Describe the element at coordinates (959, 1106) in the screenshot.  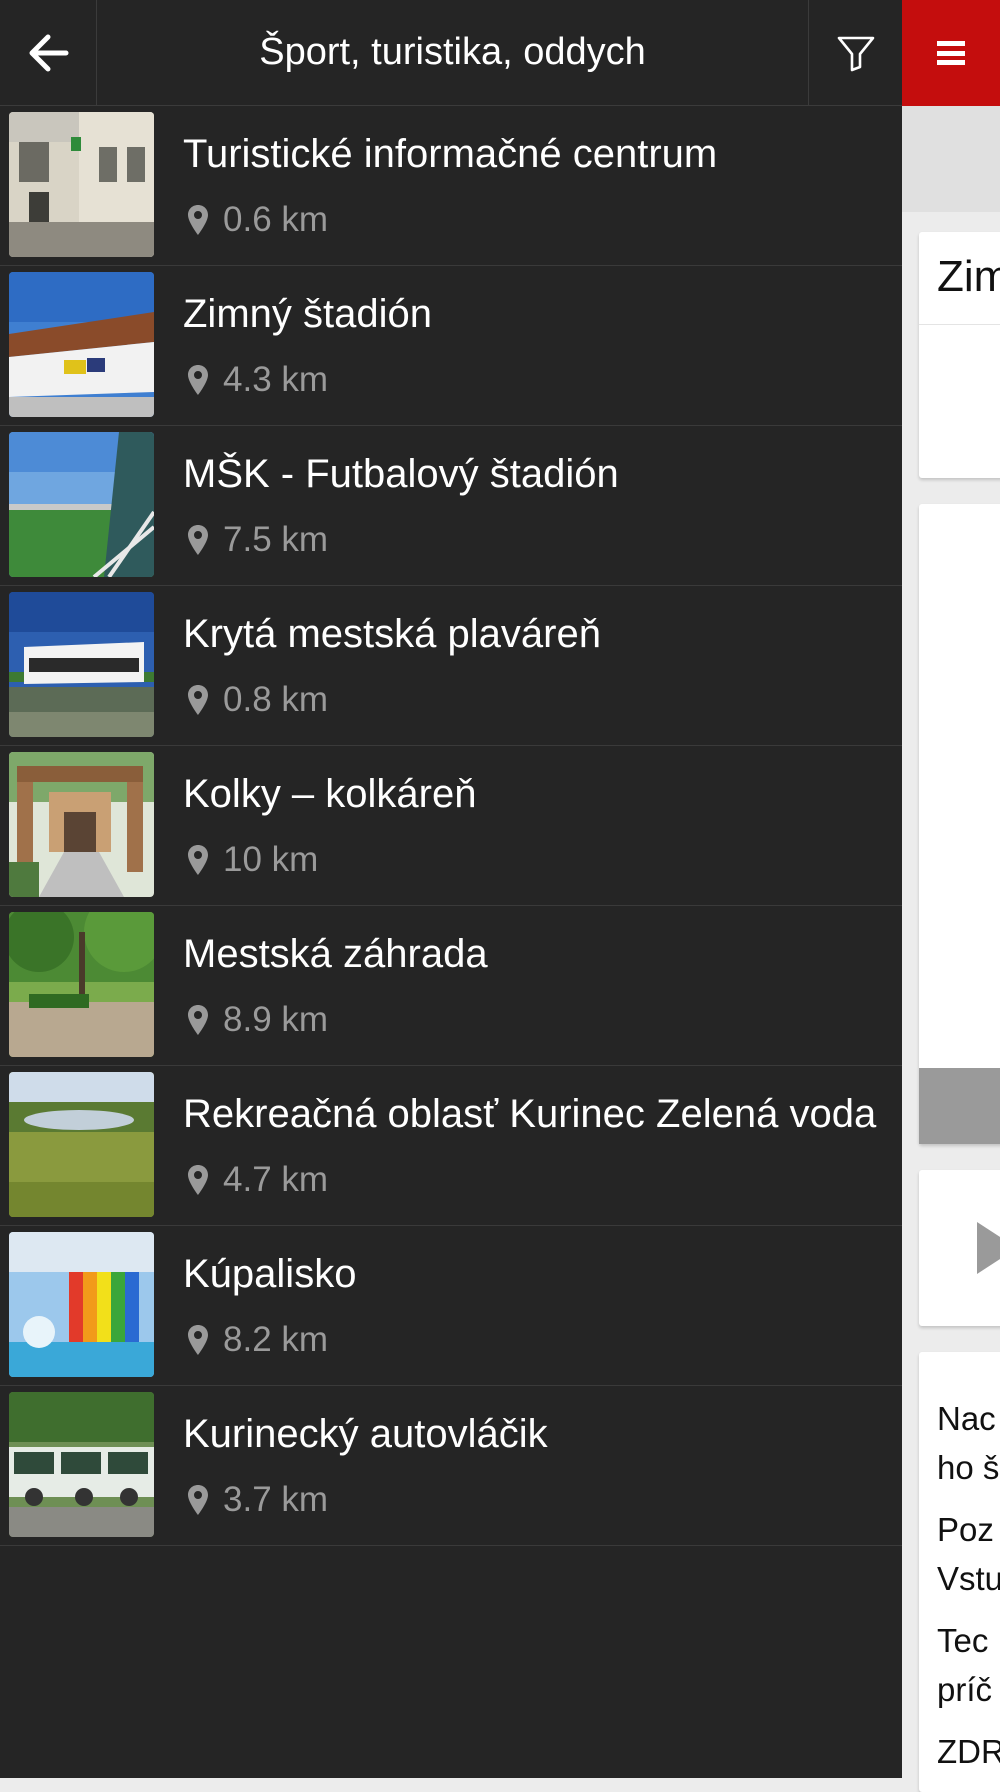
I see `media-caption-bar` at that location.